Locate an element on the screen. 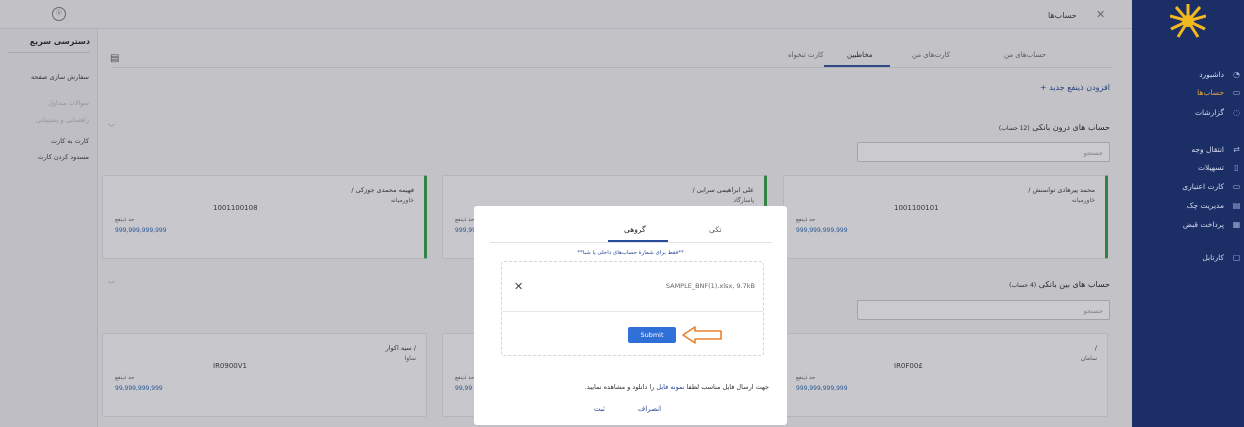  sidebar-item-label: مدیریت چک is located at coordinates (1205, 205).